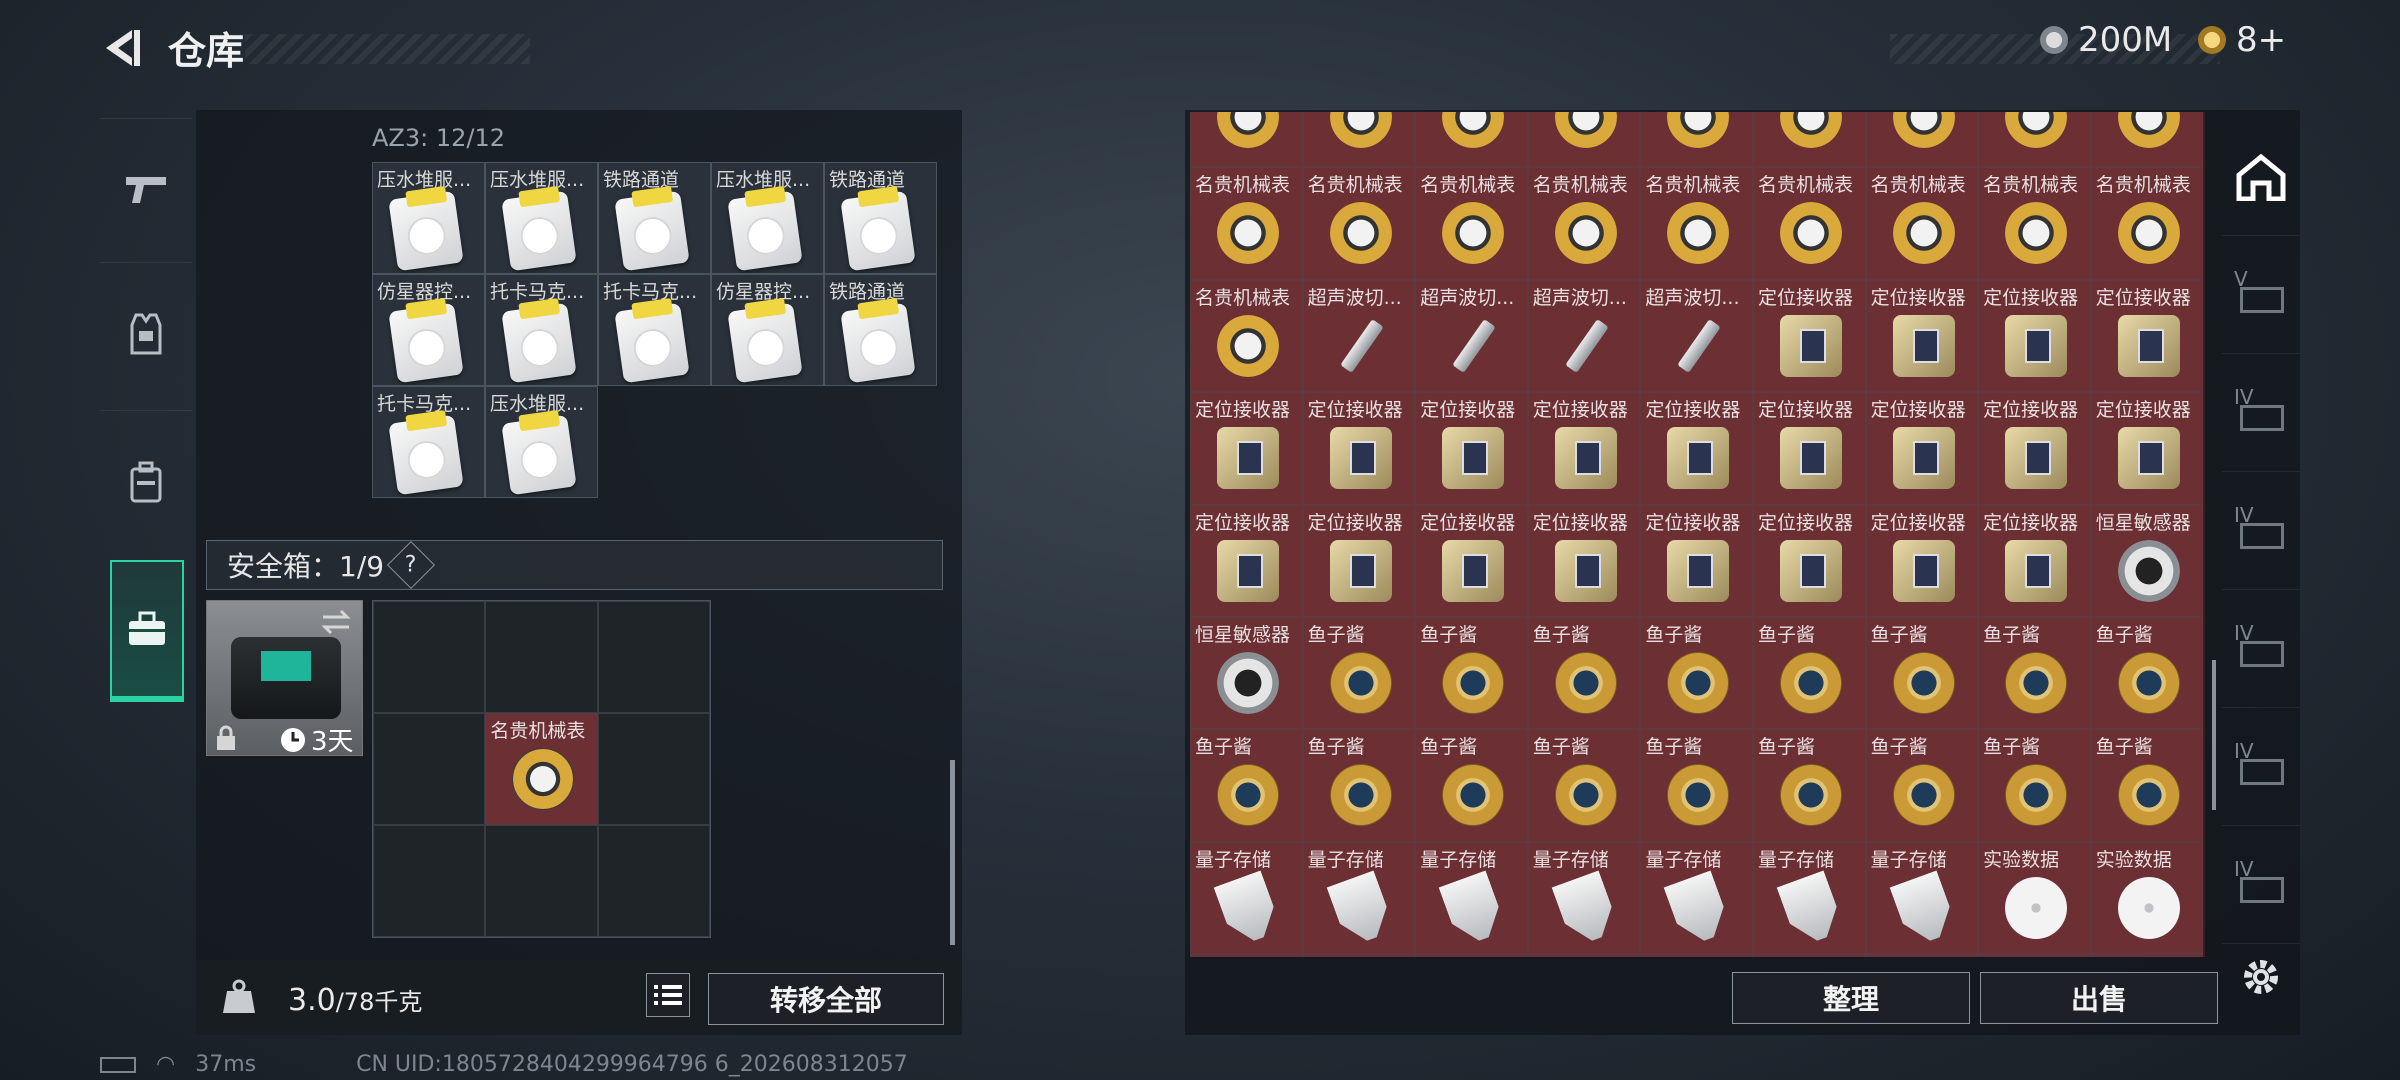 The width and height of the screenshot is (2400, 1080). What do you see at coordinates (2261, 767) in the screenshot?
I see `stash-tab-5: IV` at bounding box center [2261, 767].